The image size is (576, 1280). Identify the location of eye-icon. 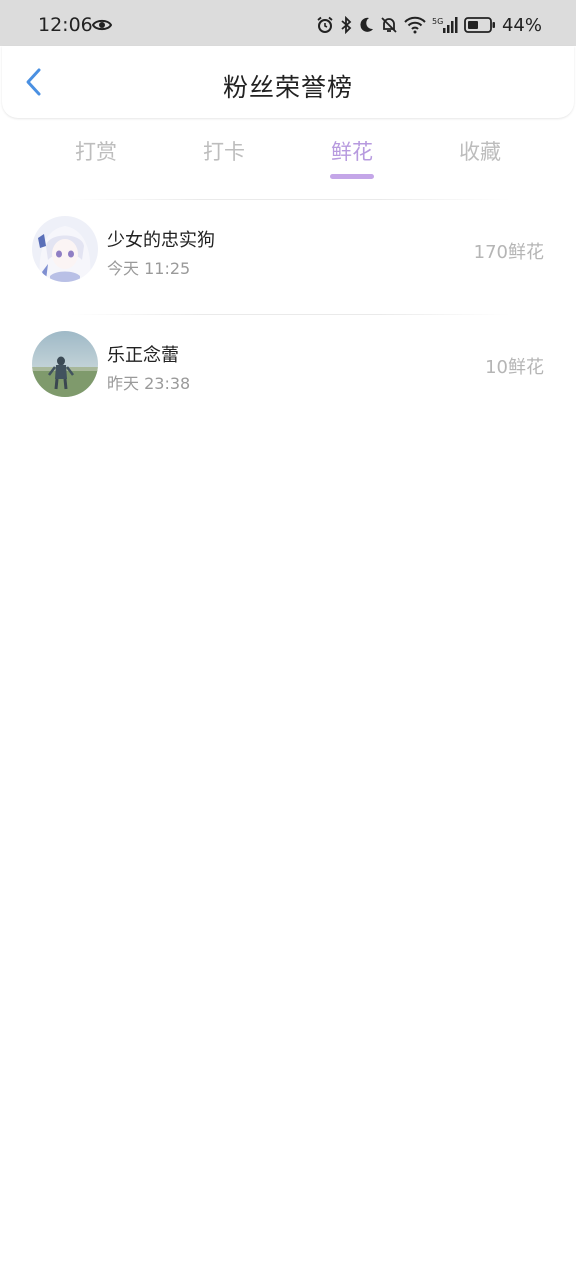
(102, 25).